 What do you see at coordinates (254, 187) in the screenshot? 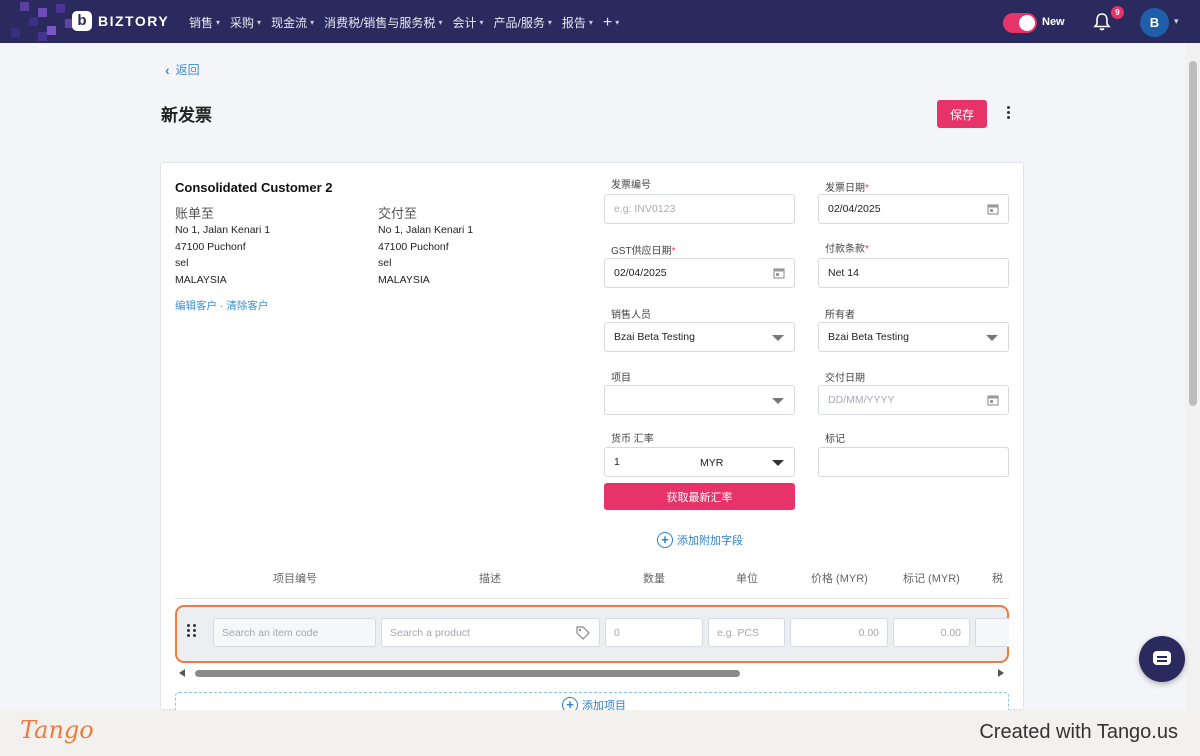
I see `customer-name: Consolidated Customer 2` at bounding box center [254, 187].